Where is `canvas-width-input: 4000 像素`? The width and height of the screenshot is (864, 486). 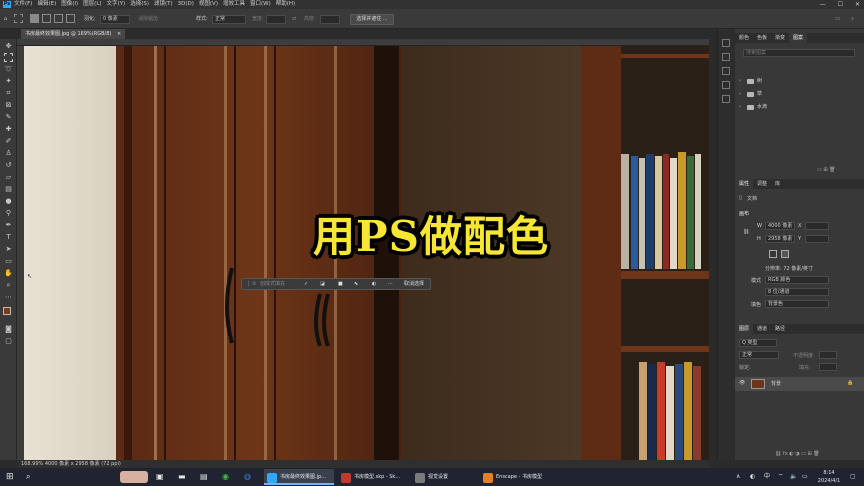
canvas-width-input: 4000 像素 is located at coordinates (780, 226).